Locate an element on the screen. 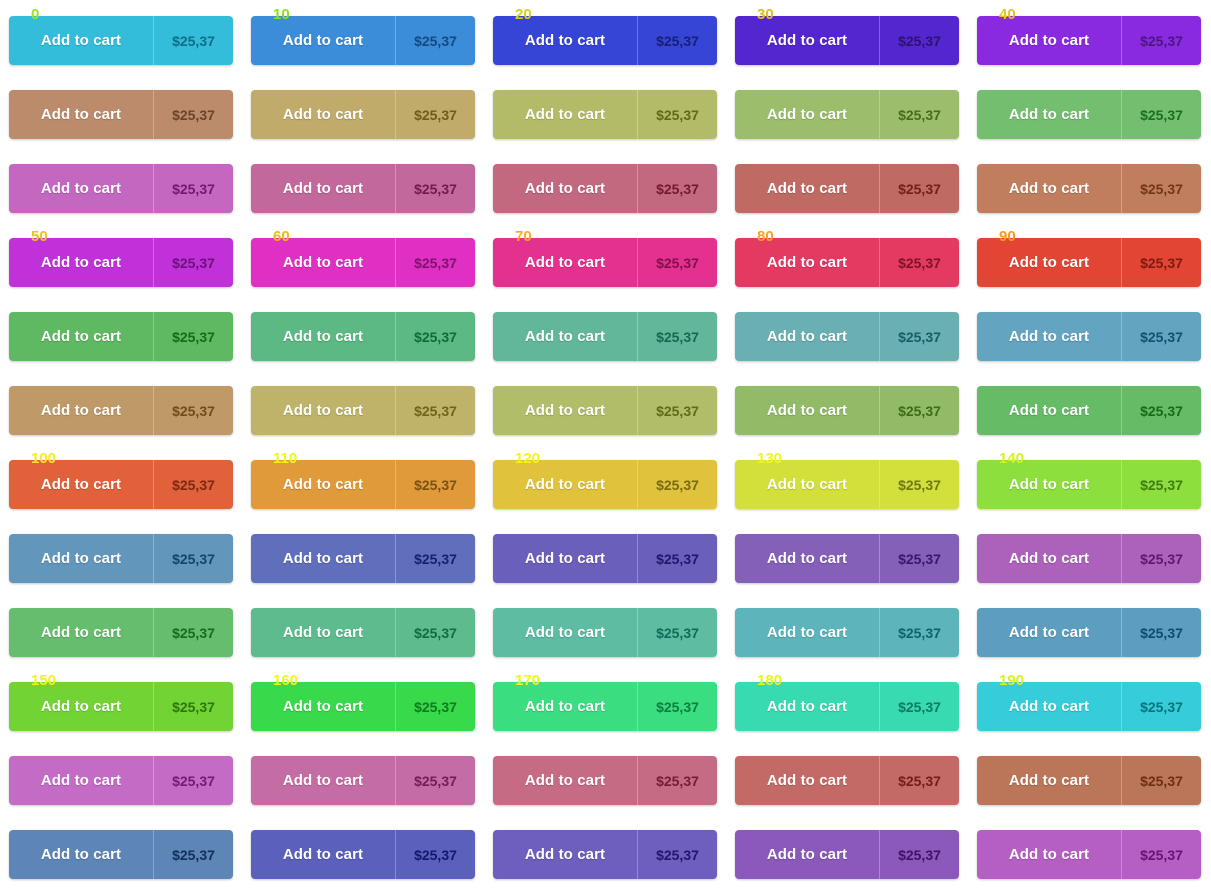 The width and height of the screenshot is (1211, 895). add-to-cart-button: Add to cart $25,37 40 is located at coordinates (1089, 36).